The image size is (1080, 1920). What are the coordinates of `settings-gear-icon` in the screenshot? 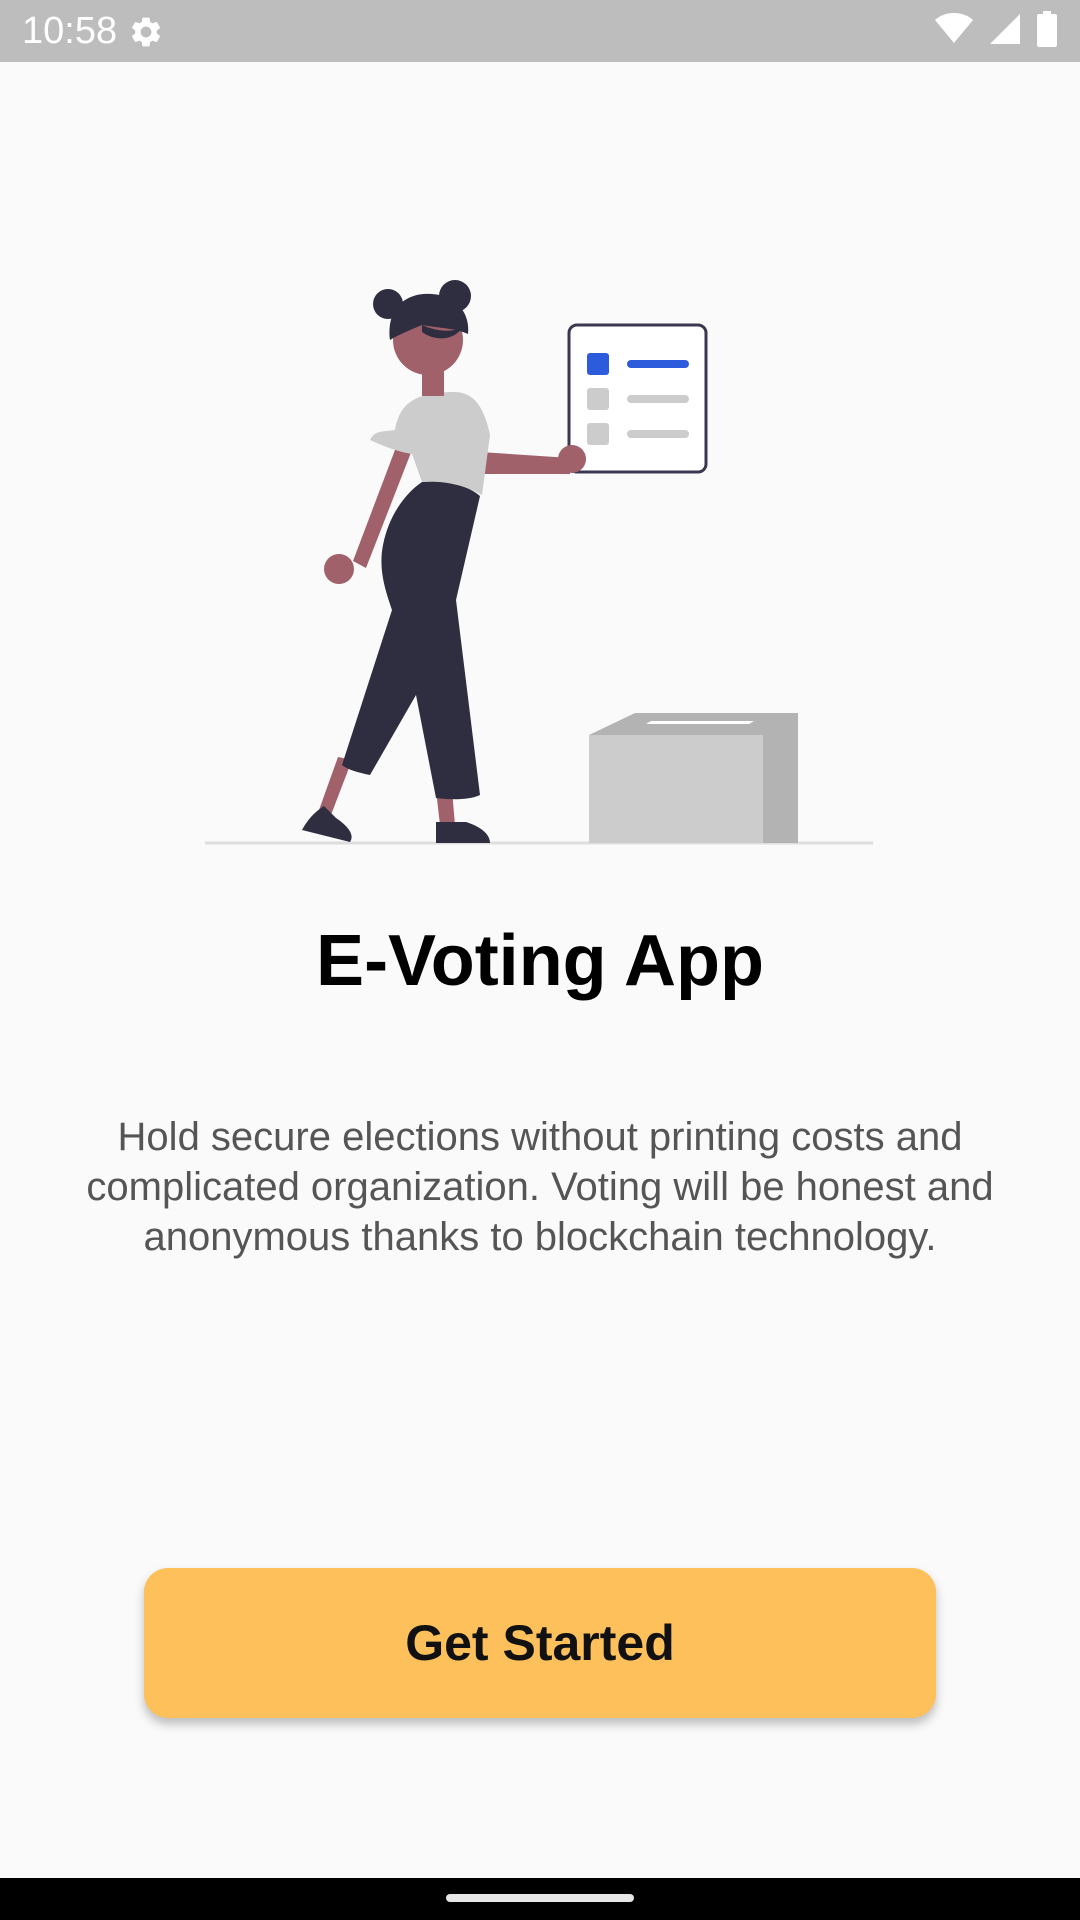 It's located at (146, 32).